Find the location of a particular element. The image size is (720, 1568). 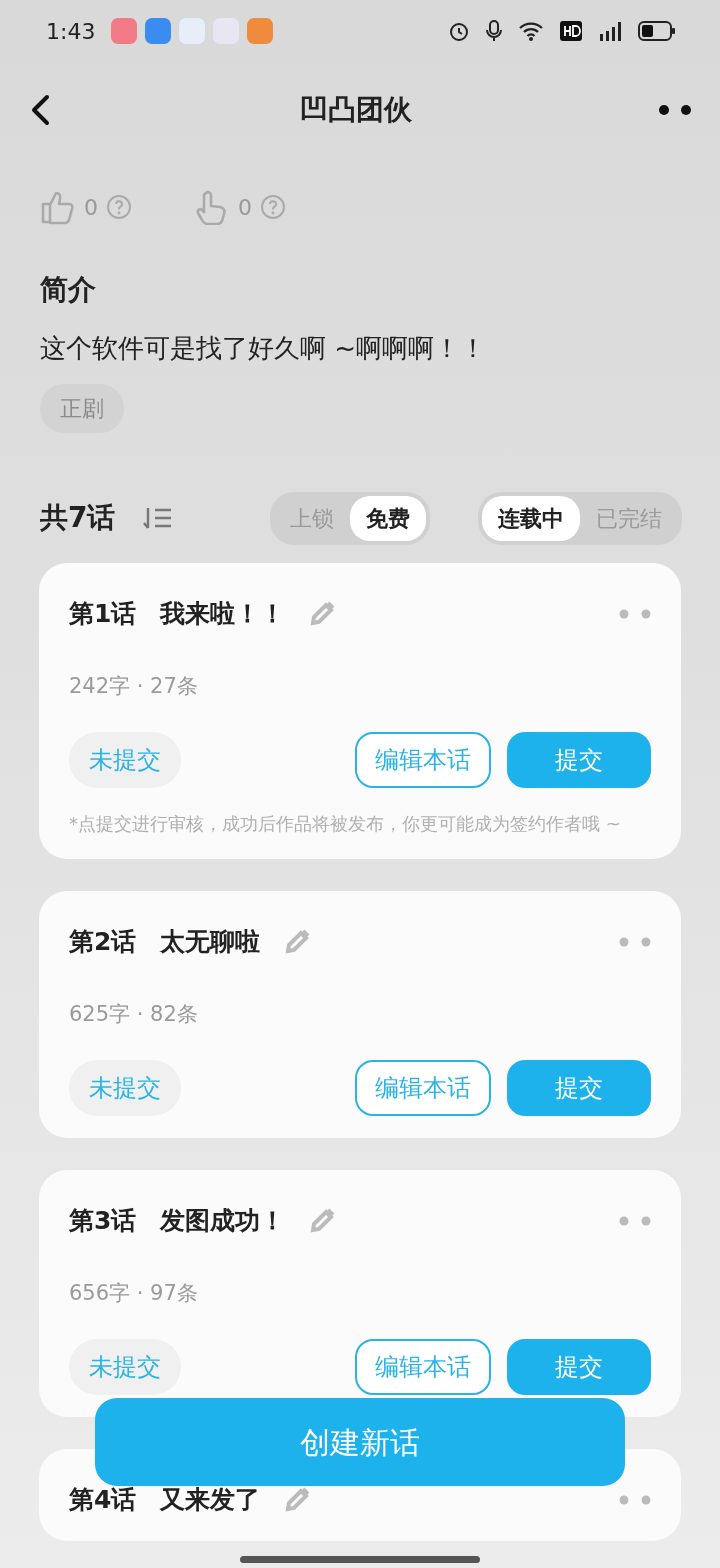

episode-number: 第2话 is located at coordinates (103, 942).